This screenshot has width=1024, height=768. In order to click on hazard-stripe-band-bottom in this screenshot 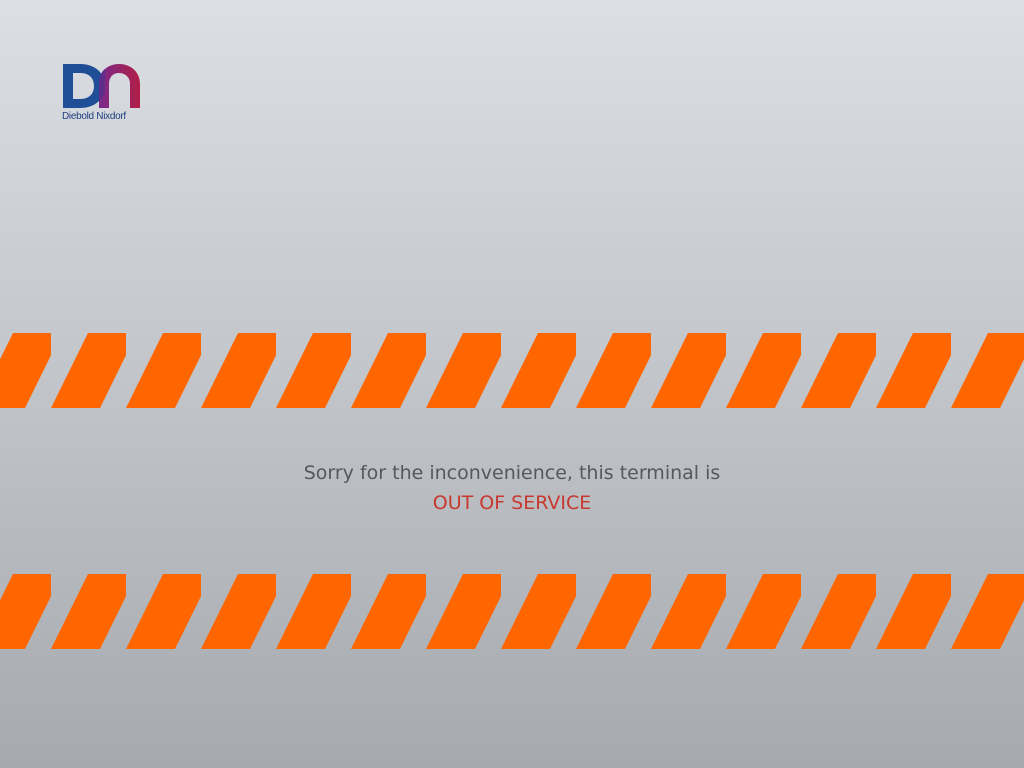, I will do `click(512, 611)`.